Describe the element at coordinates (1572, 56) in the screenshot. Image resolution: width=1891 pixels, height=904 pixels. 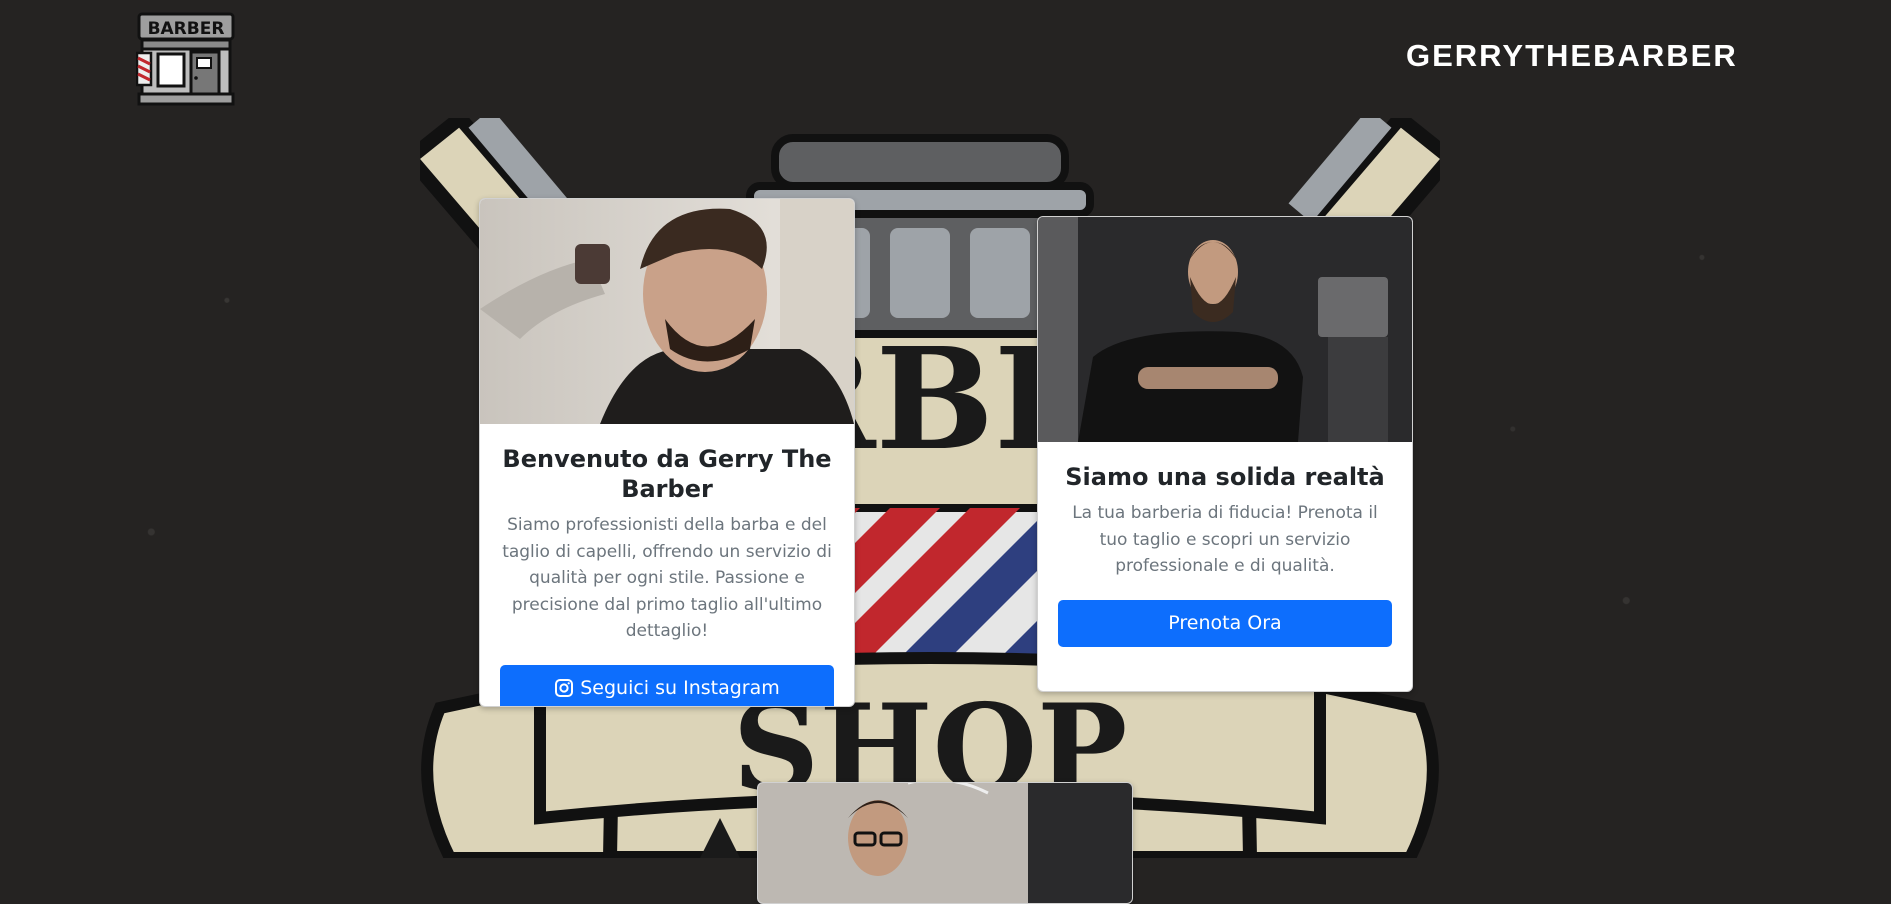
I see `brand-title: GERRYTHEBARBER` at that location.